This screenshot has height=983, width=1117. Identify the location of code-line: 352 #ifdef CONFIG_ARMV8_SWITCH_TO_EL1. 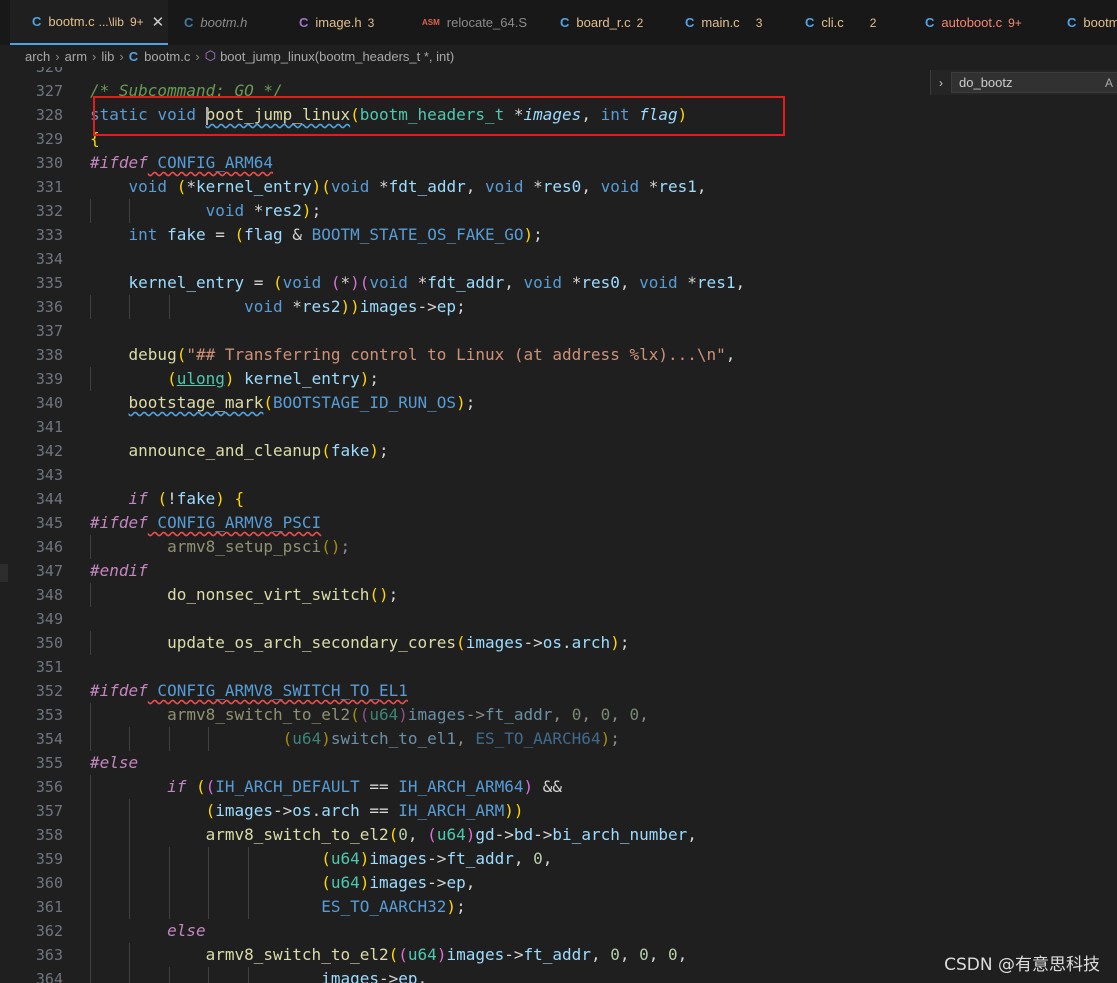
(558, 691).